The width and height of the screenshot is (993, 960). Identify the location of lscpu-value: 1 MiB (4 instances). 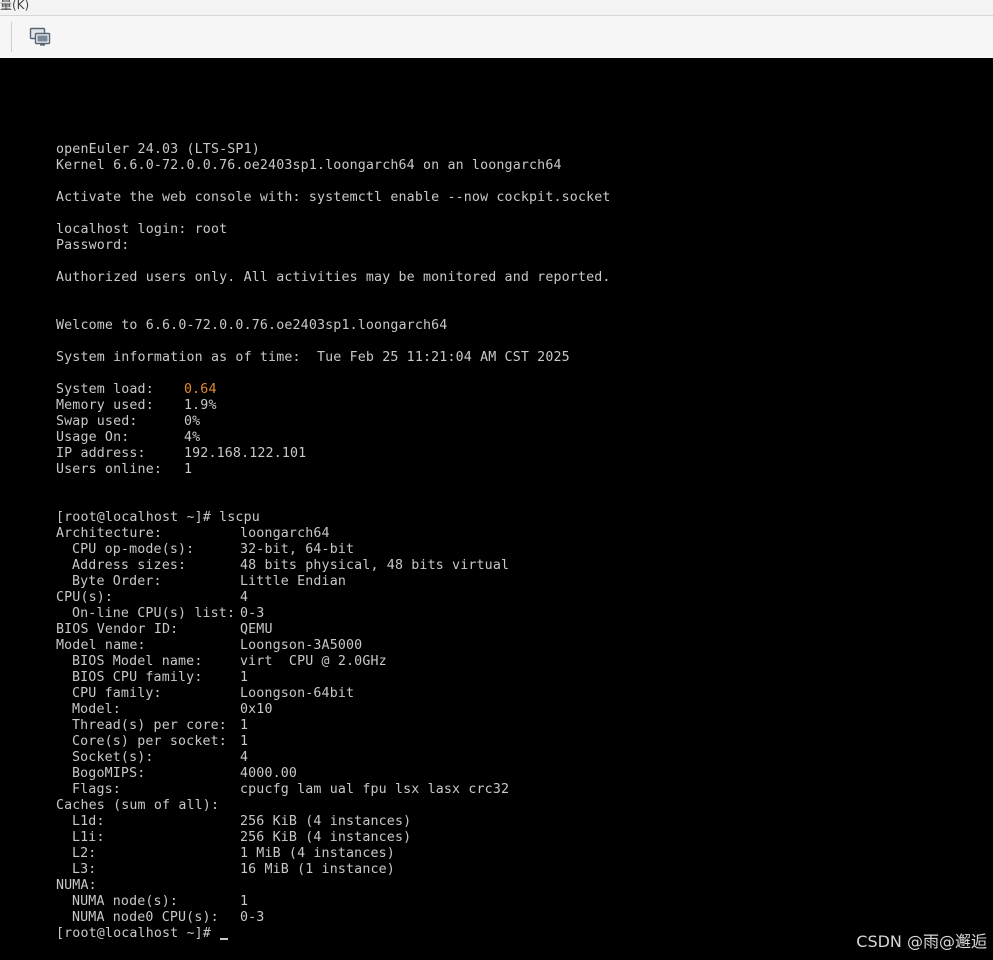
(317, 853).